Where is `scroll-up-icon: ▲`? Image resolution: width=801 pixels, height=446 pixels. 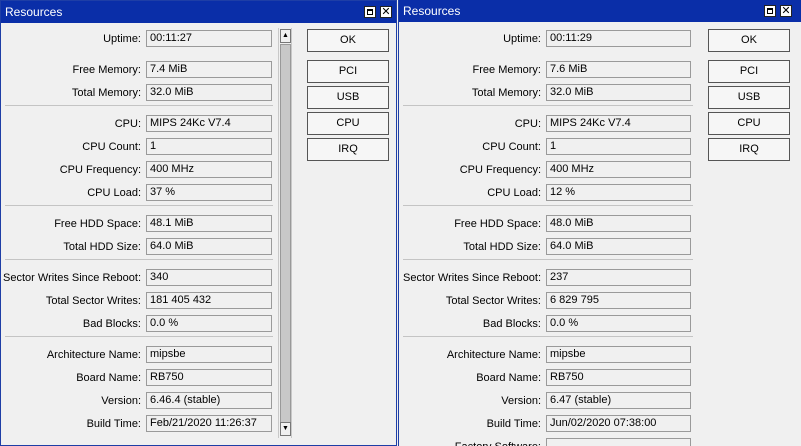 scroll-up-icon: ▲ is located at coordinates (285, 36).